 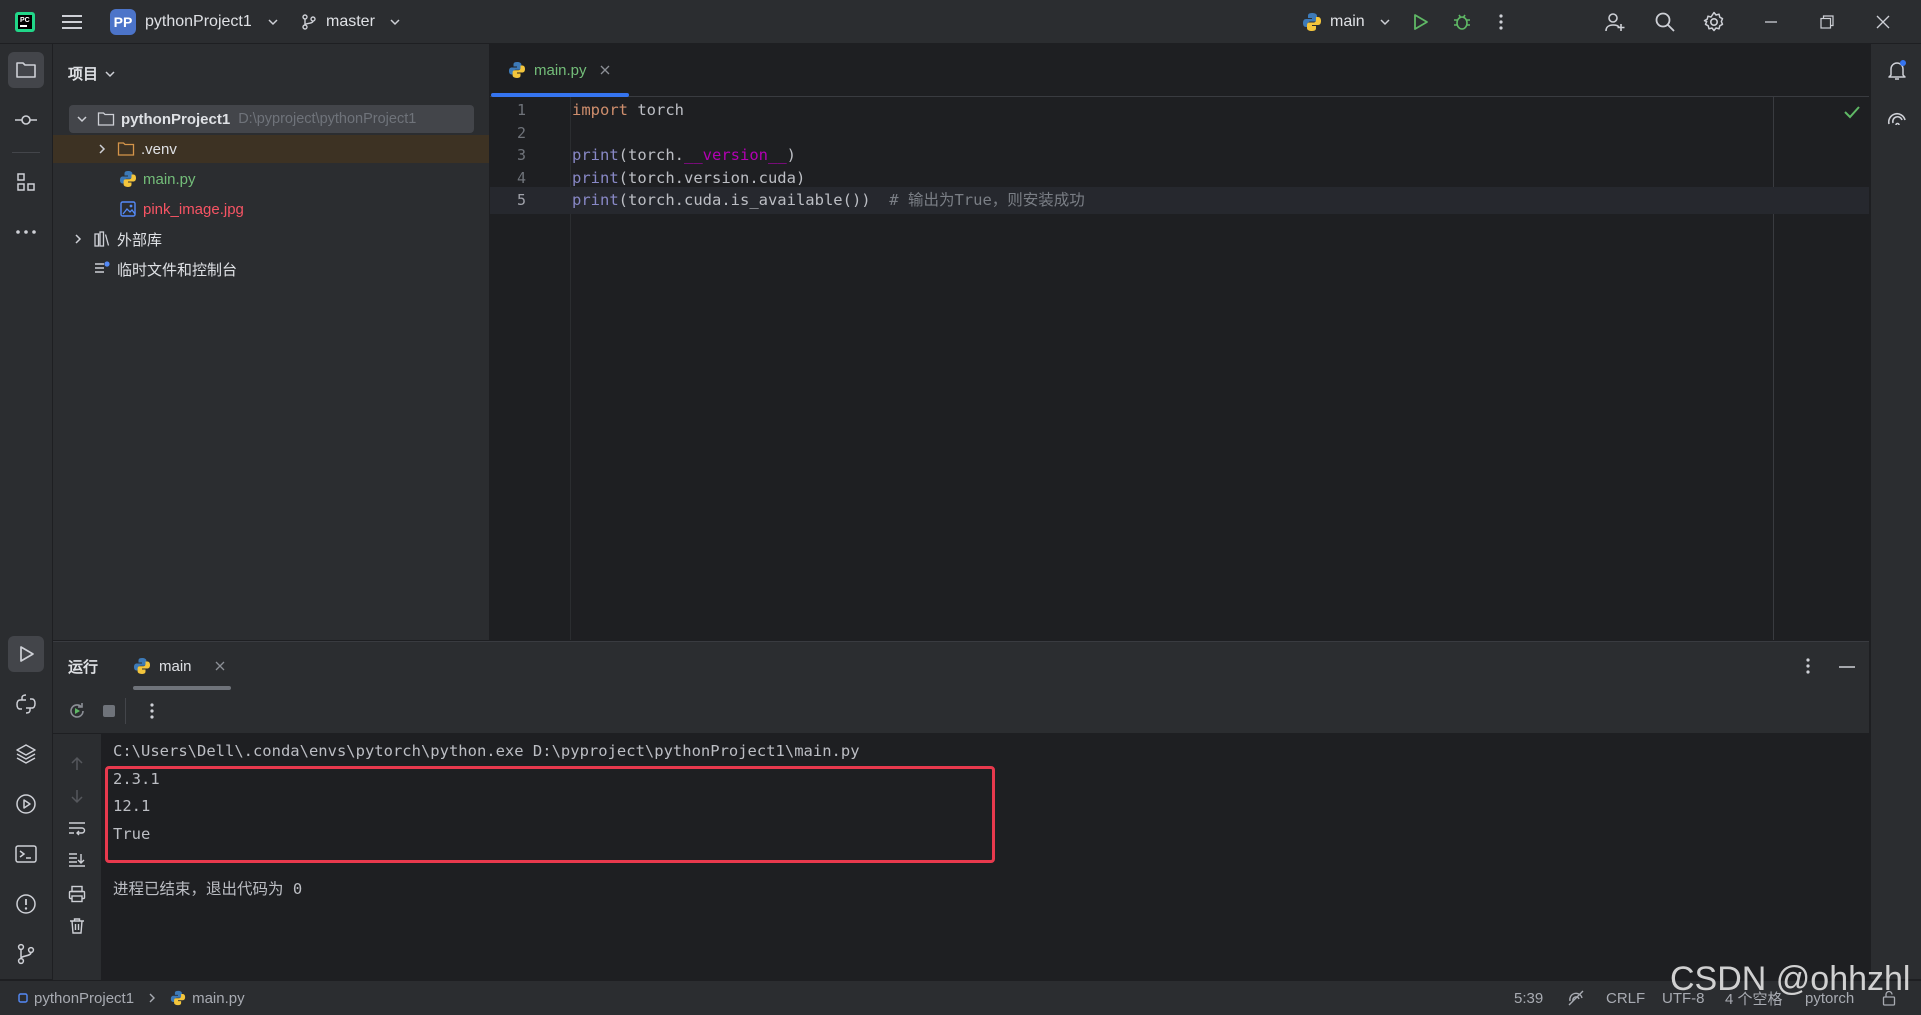 What do you see at coordinates (169, 179) in the screenshot?
I see `tree-item-label: main.py` at bounding box center [169, 179].